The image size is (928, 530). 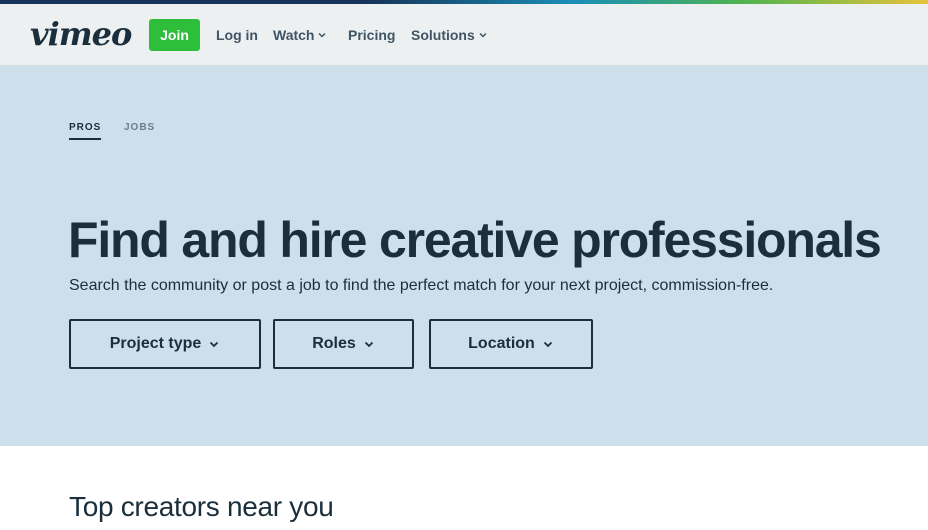 I want to click on hero-title: Find and hire creative professionals, so click(x=475, y=240).